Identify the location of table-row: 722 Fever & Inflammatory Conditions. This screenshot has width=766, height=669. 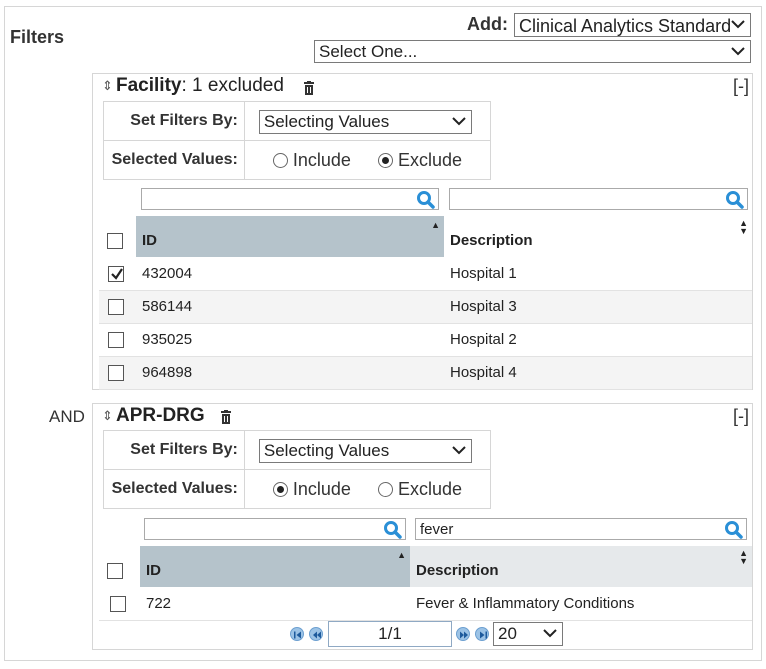
(425, 604).